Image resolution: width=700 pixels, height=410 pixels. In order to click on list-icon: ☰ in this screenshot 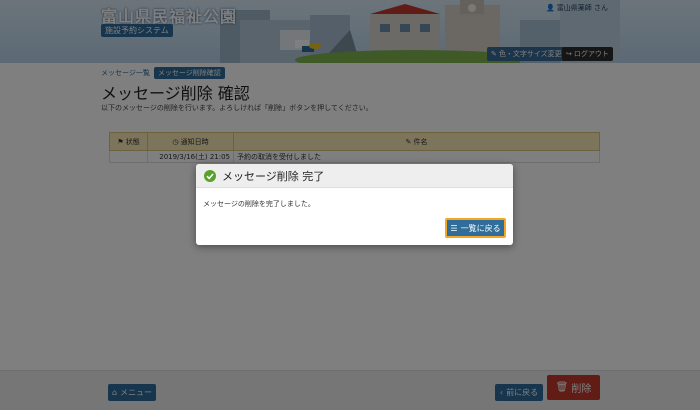, I will do `click(454, 228)`.